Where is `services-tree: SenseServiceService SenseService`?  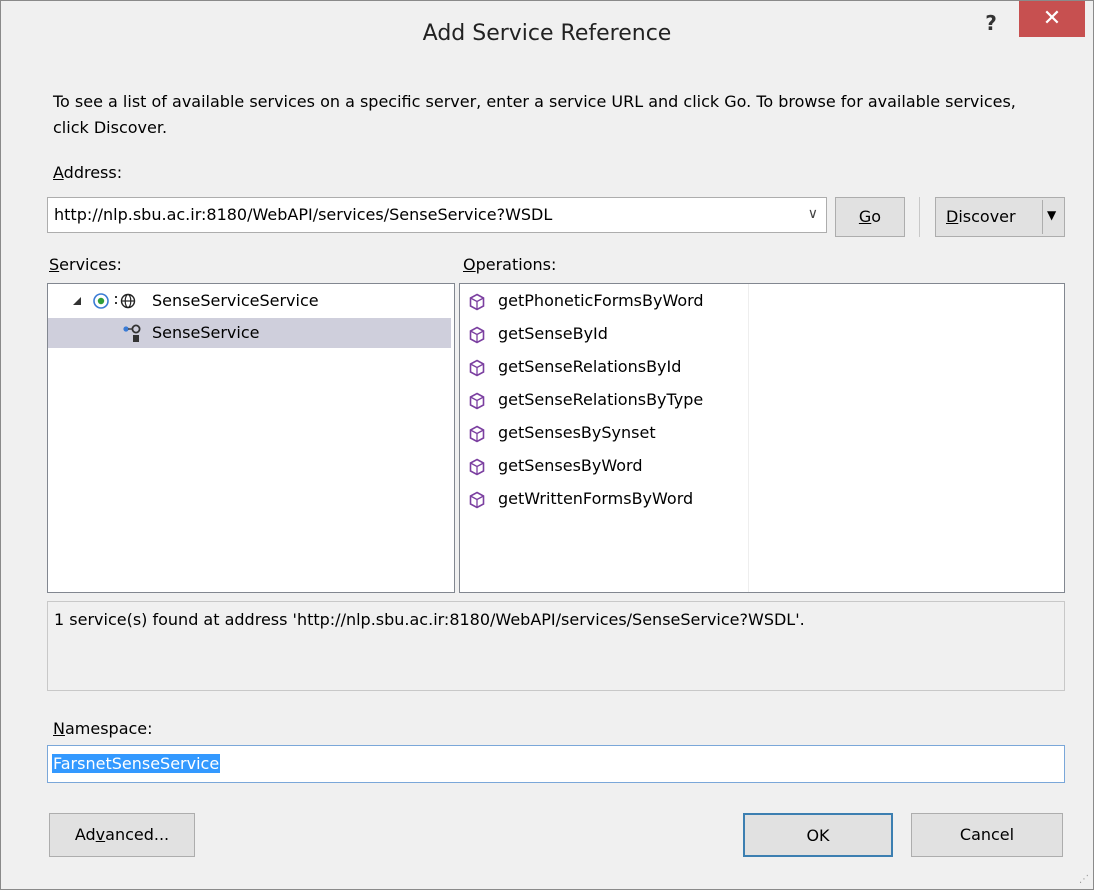 services-tree: SenseServiceService SenseService is located at coordinates (251, 438).